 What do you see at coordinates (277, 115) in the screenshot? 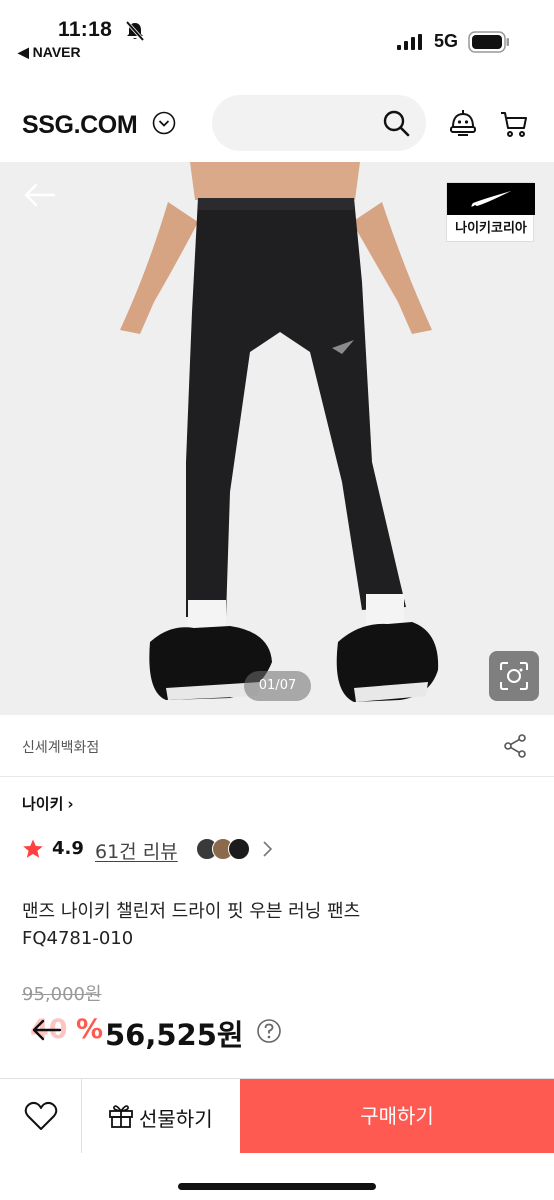
I see `site-header: SSG.COM` at bounding box center [277, 115].